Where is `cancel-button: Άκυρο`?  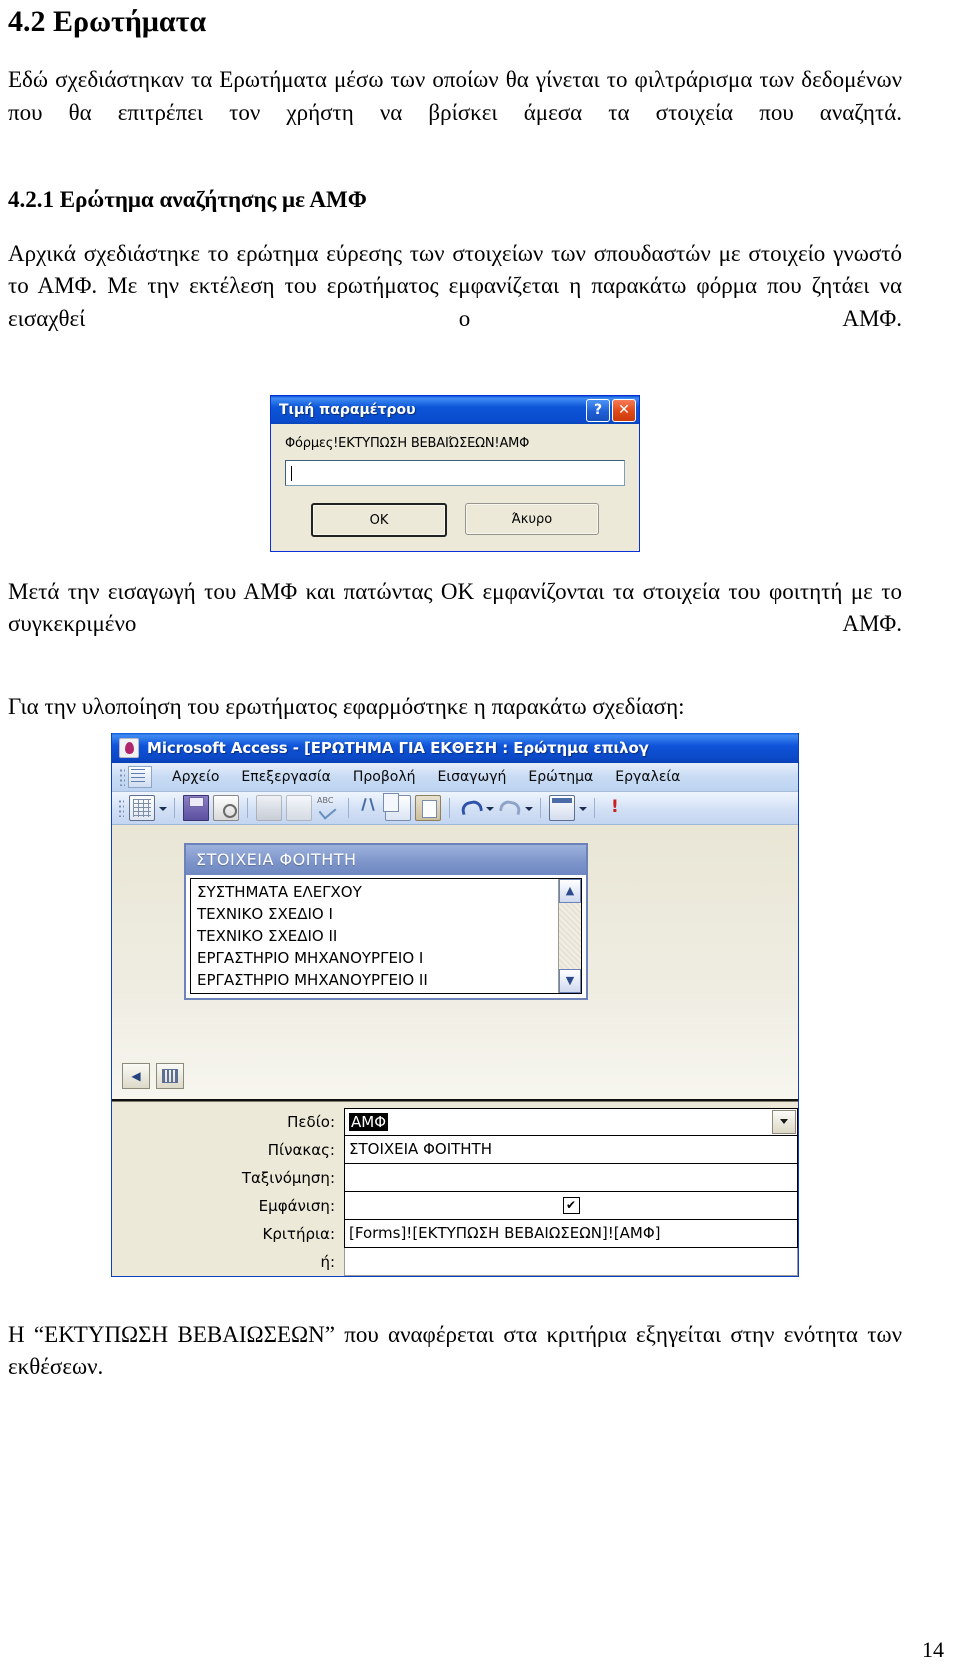
cancel-button: Άκυρο is located at coordinates (532, 519).